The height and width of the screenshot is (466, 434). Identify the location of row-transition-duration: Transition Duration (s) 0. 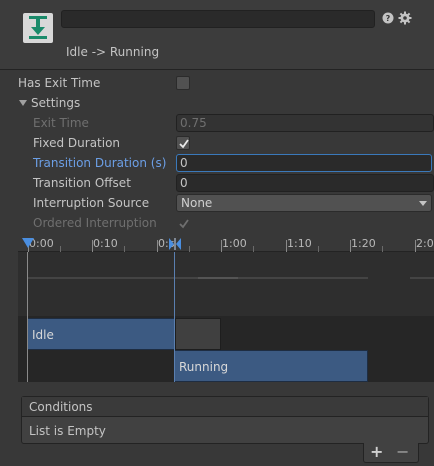
(217, 163).